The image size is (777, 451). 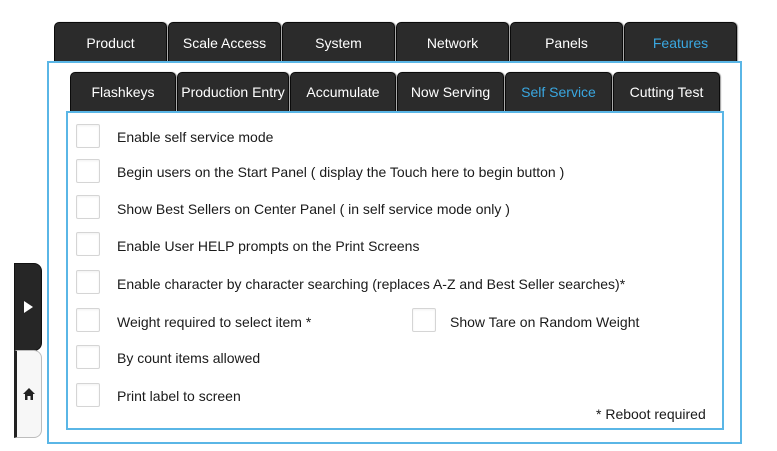 I want to click on show-best-sellers-checkbox, so click(x=88, y=207).